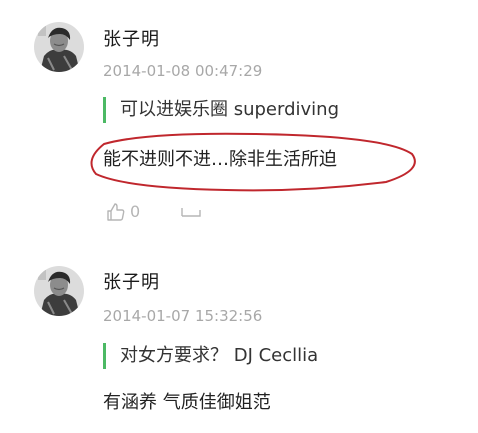 This screenshot has height=433, width=478. I want to click on timestamp: 2014-01-08 00:47:29, so click(183, 71).